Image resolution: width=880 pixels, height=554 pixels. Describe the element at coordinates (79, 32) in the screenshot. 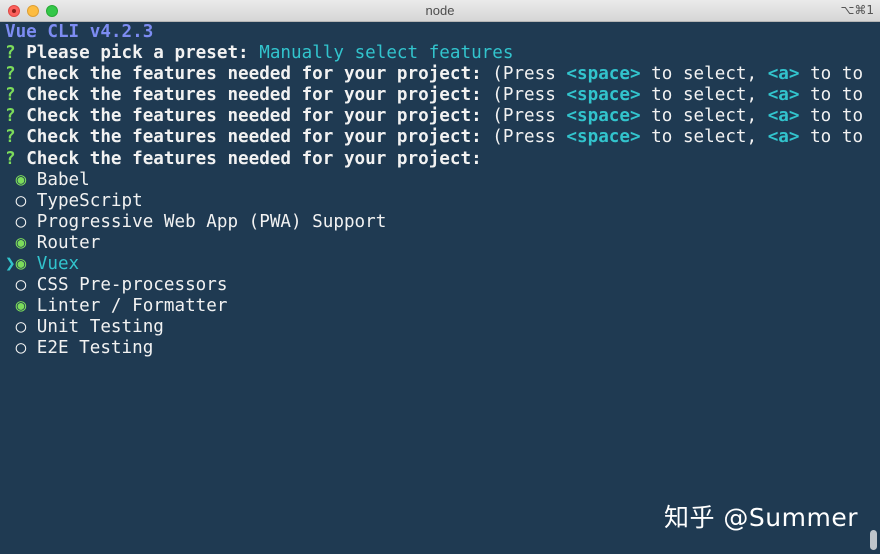

I see `cli-version-header: Vue CLI v4.2.3` at that location.